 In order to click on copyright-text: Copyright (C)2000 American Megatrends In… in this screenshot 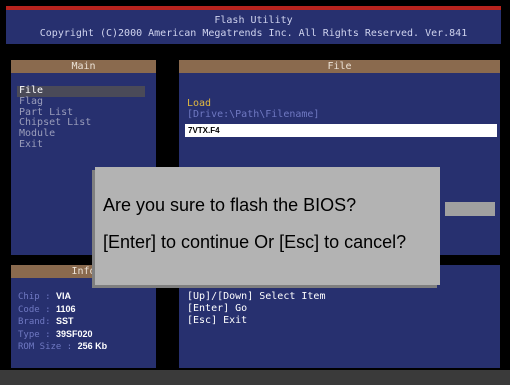, I will do `click(253, 33)`.